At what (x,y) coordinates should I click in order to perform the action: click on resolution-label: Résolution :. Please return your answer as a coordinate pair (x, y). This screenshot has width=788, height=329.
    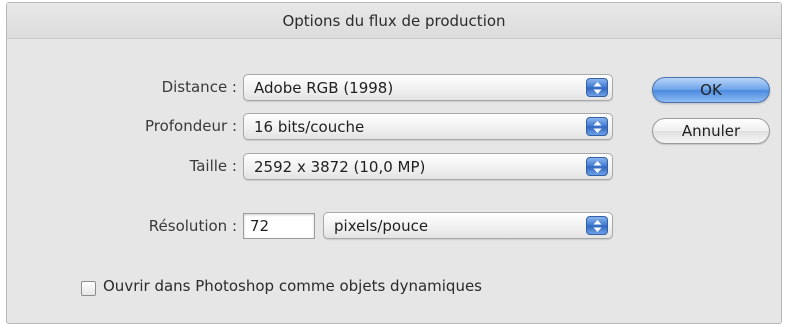
    Looking at the image, I should click on (192, 226).